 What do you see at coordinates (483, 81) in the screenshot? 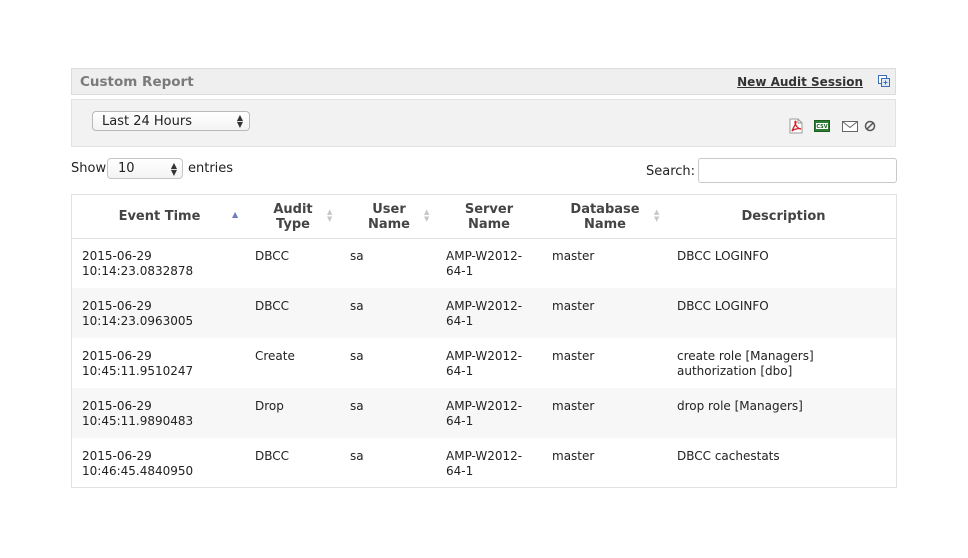
I see `report-header: Custom Report New Audit Session` at bounding box center [483, 81].